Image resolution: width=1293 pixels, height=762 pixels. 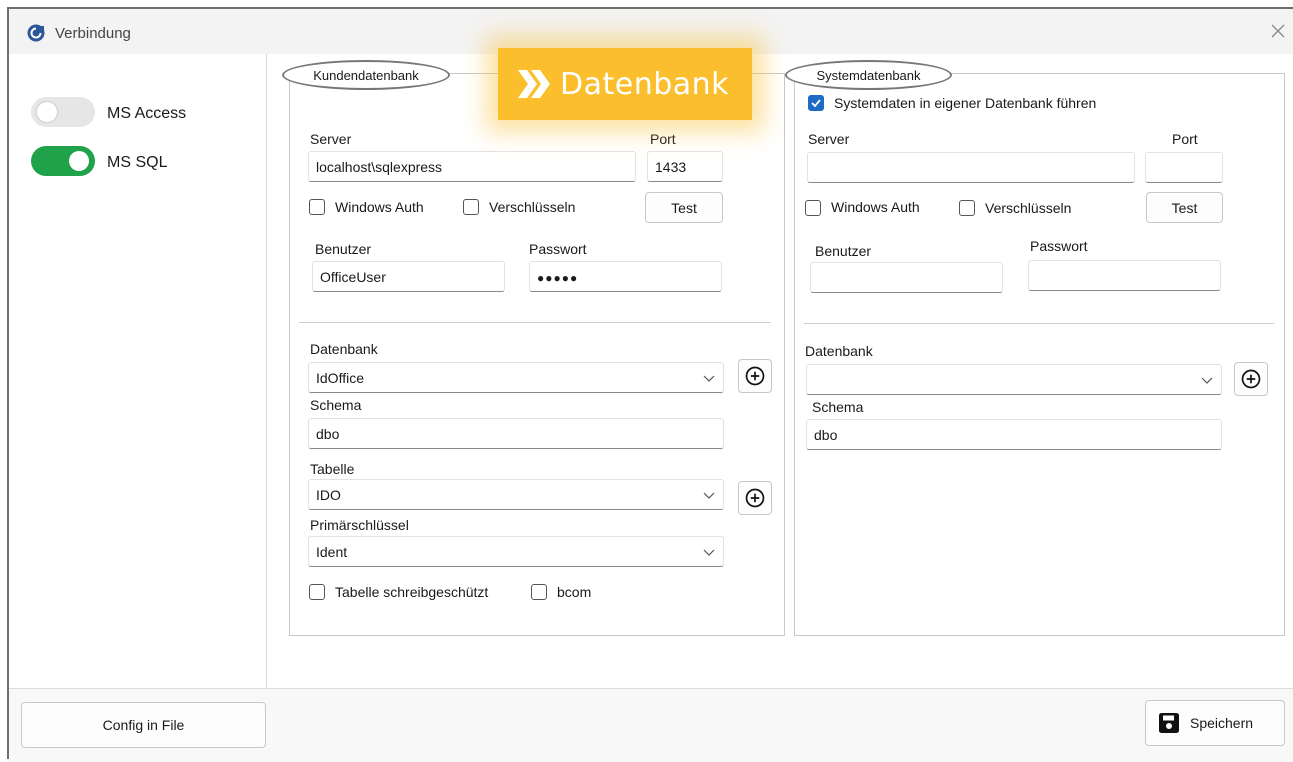 I want to click on ms-access-toggle, so click(x=63, y=112).